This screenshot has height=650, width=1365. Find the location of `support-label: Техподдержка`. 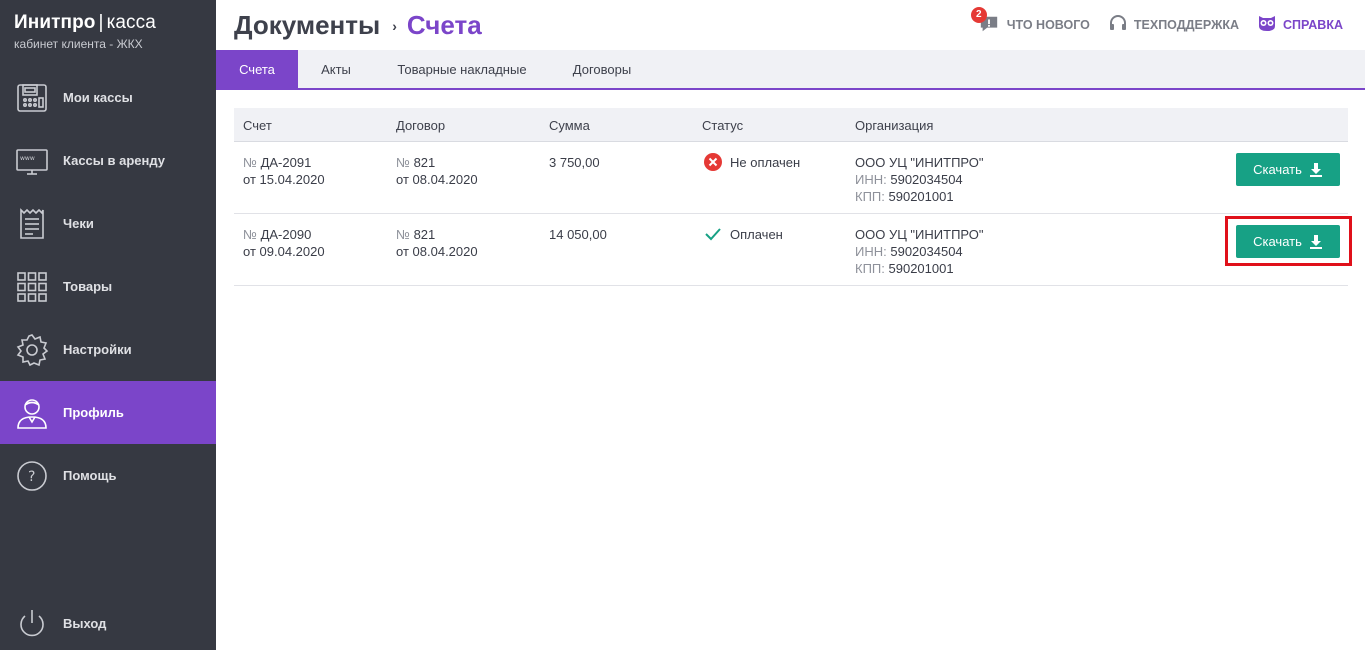

support-label: Техподдержка is located at coordinates (1186, 24).